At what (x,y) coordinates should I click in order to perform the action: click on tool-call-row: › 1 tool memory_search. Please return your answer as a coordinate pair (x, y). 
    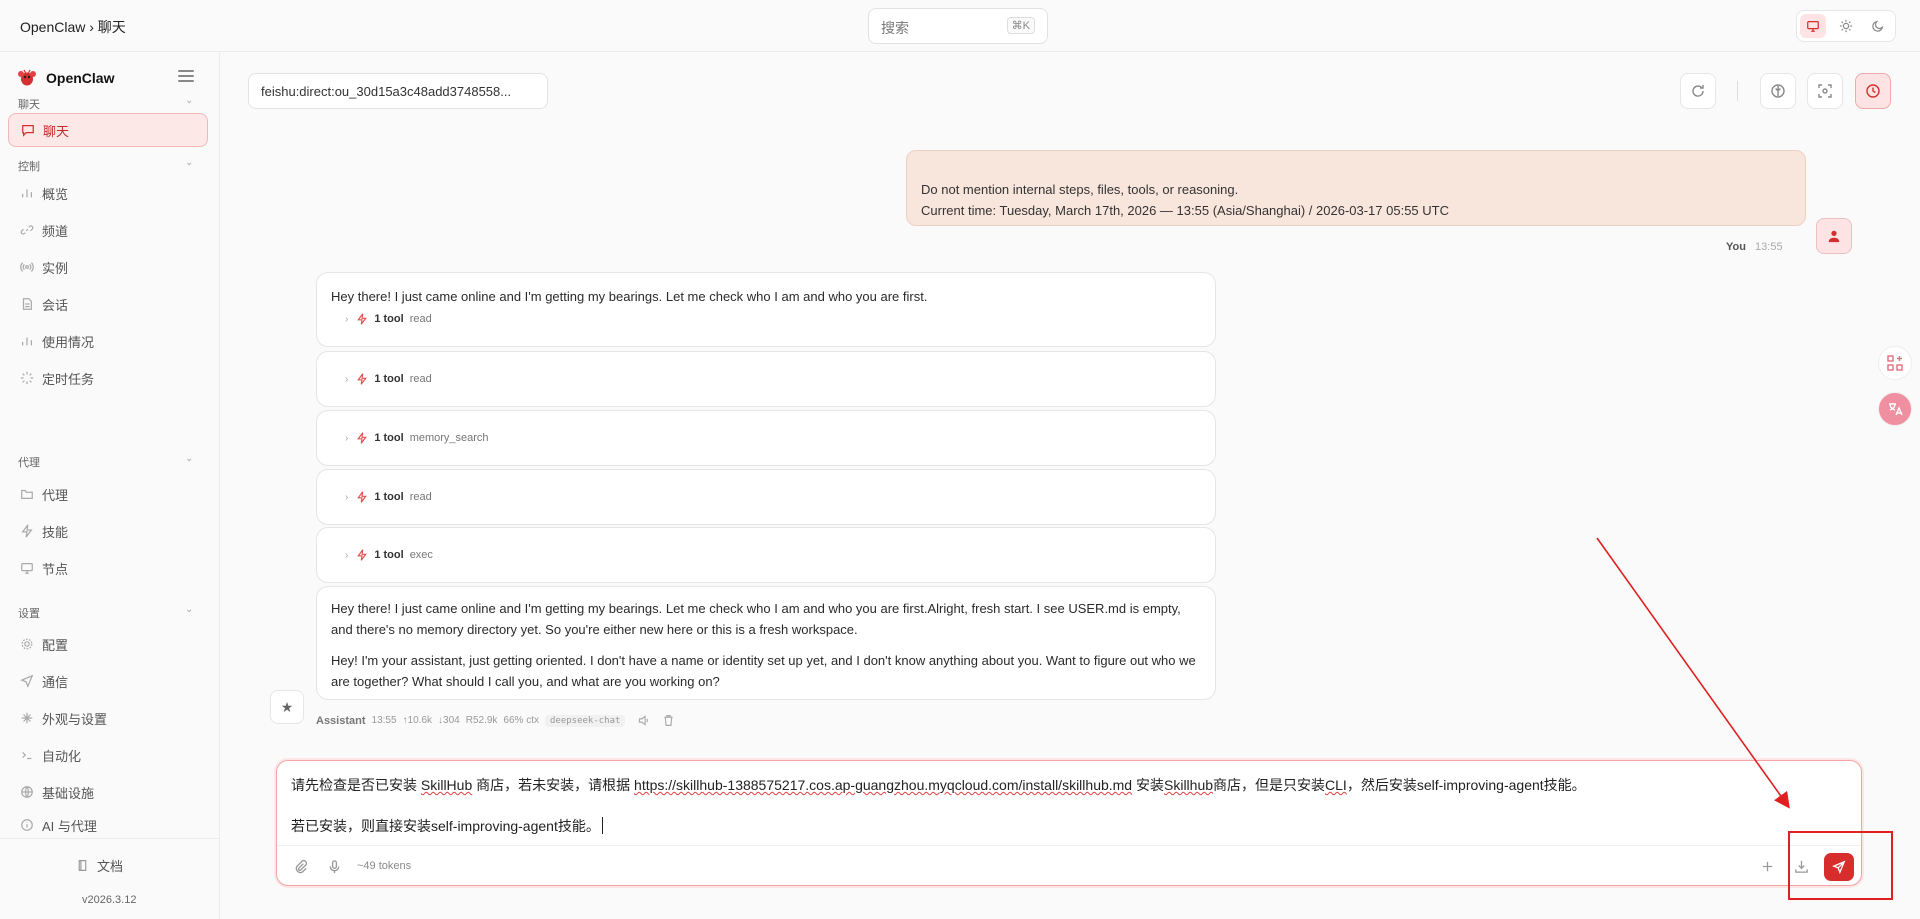
    Looking at the image, I should click on (766, 438).